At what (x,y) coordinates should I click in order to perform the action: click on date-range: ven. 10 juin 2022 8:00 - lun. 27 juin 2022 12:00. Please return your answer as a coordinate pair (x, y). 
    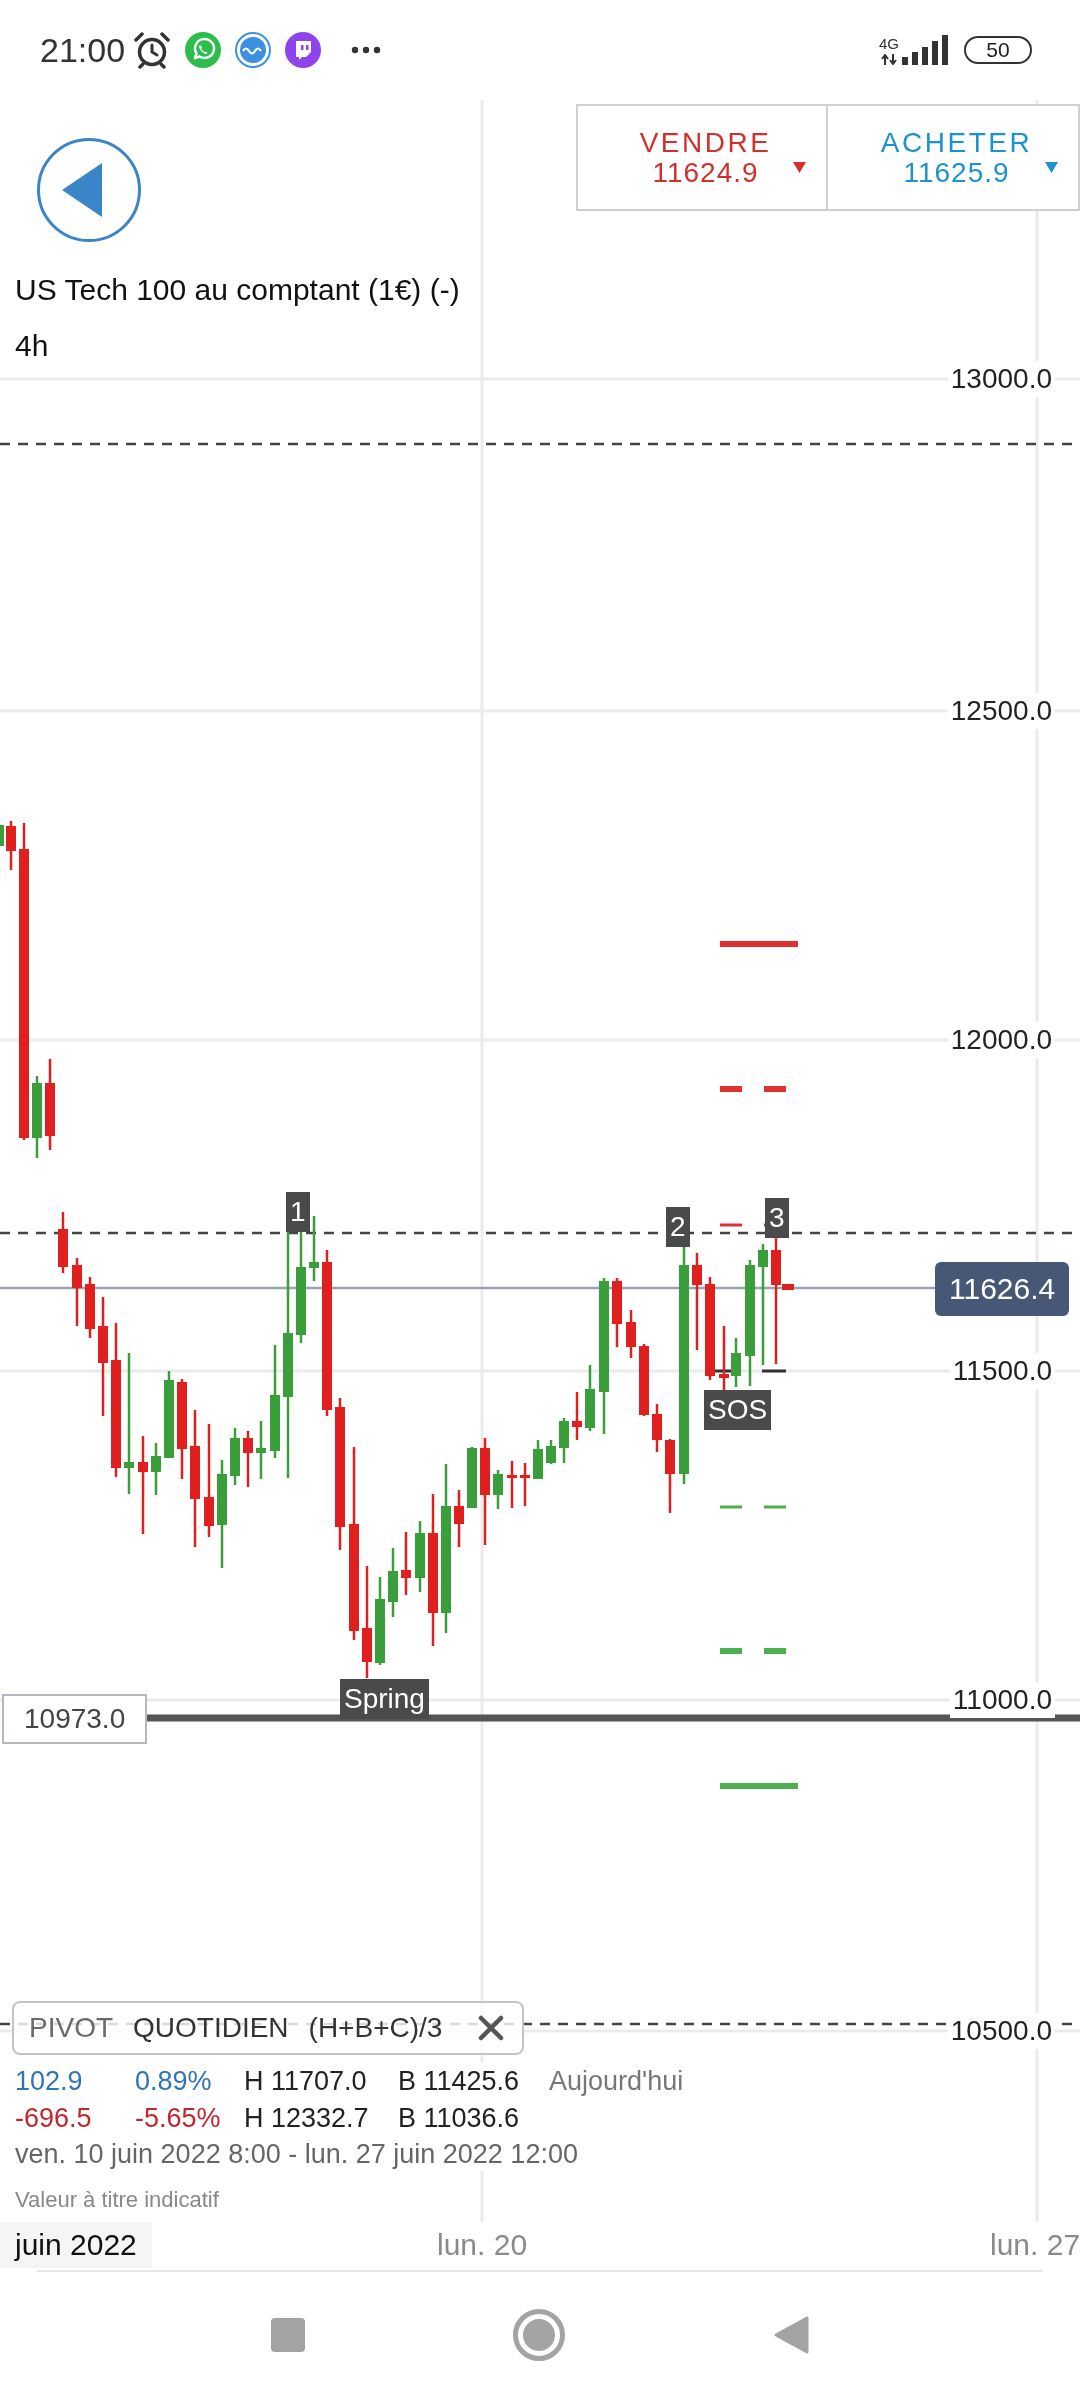
    Looking at the image, I should click on (296, 2154).